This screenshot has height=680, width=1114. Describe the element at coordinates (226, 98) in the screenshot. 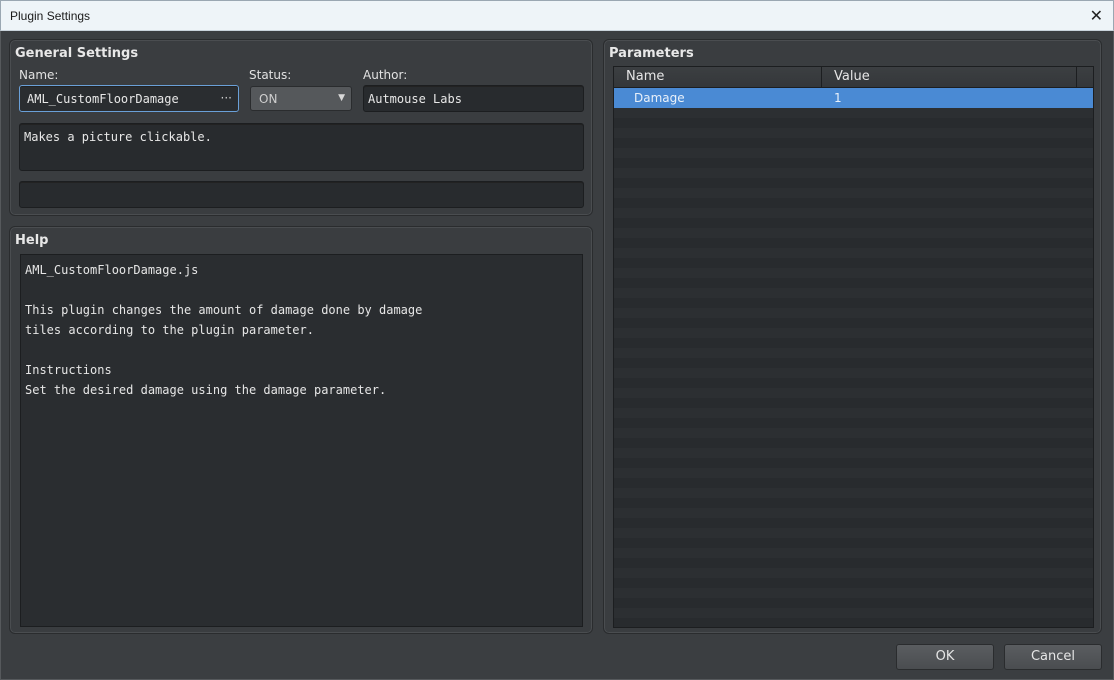

I see `more-icon: ···` at that location.